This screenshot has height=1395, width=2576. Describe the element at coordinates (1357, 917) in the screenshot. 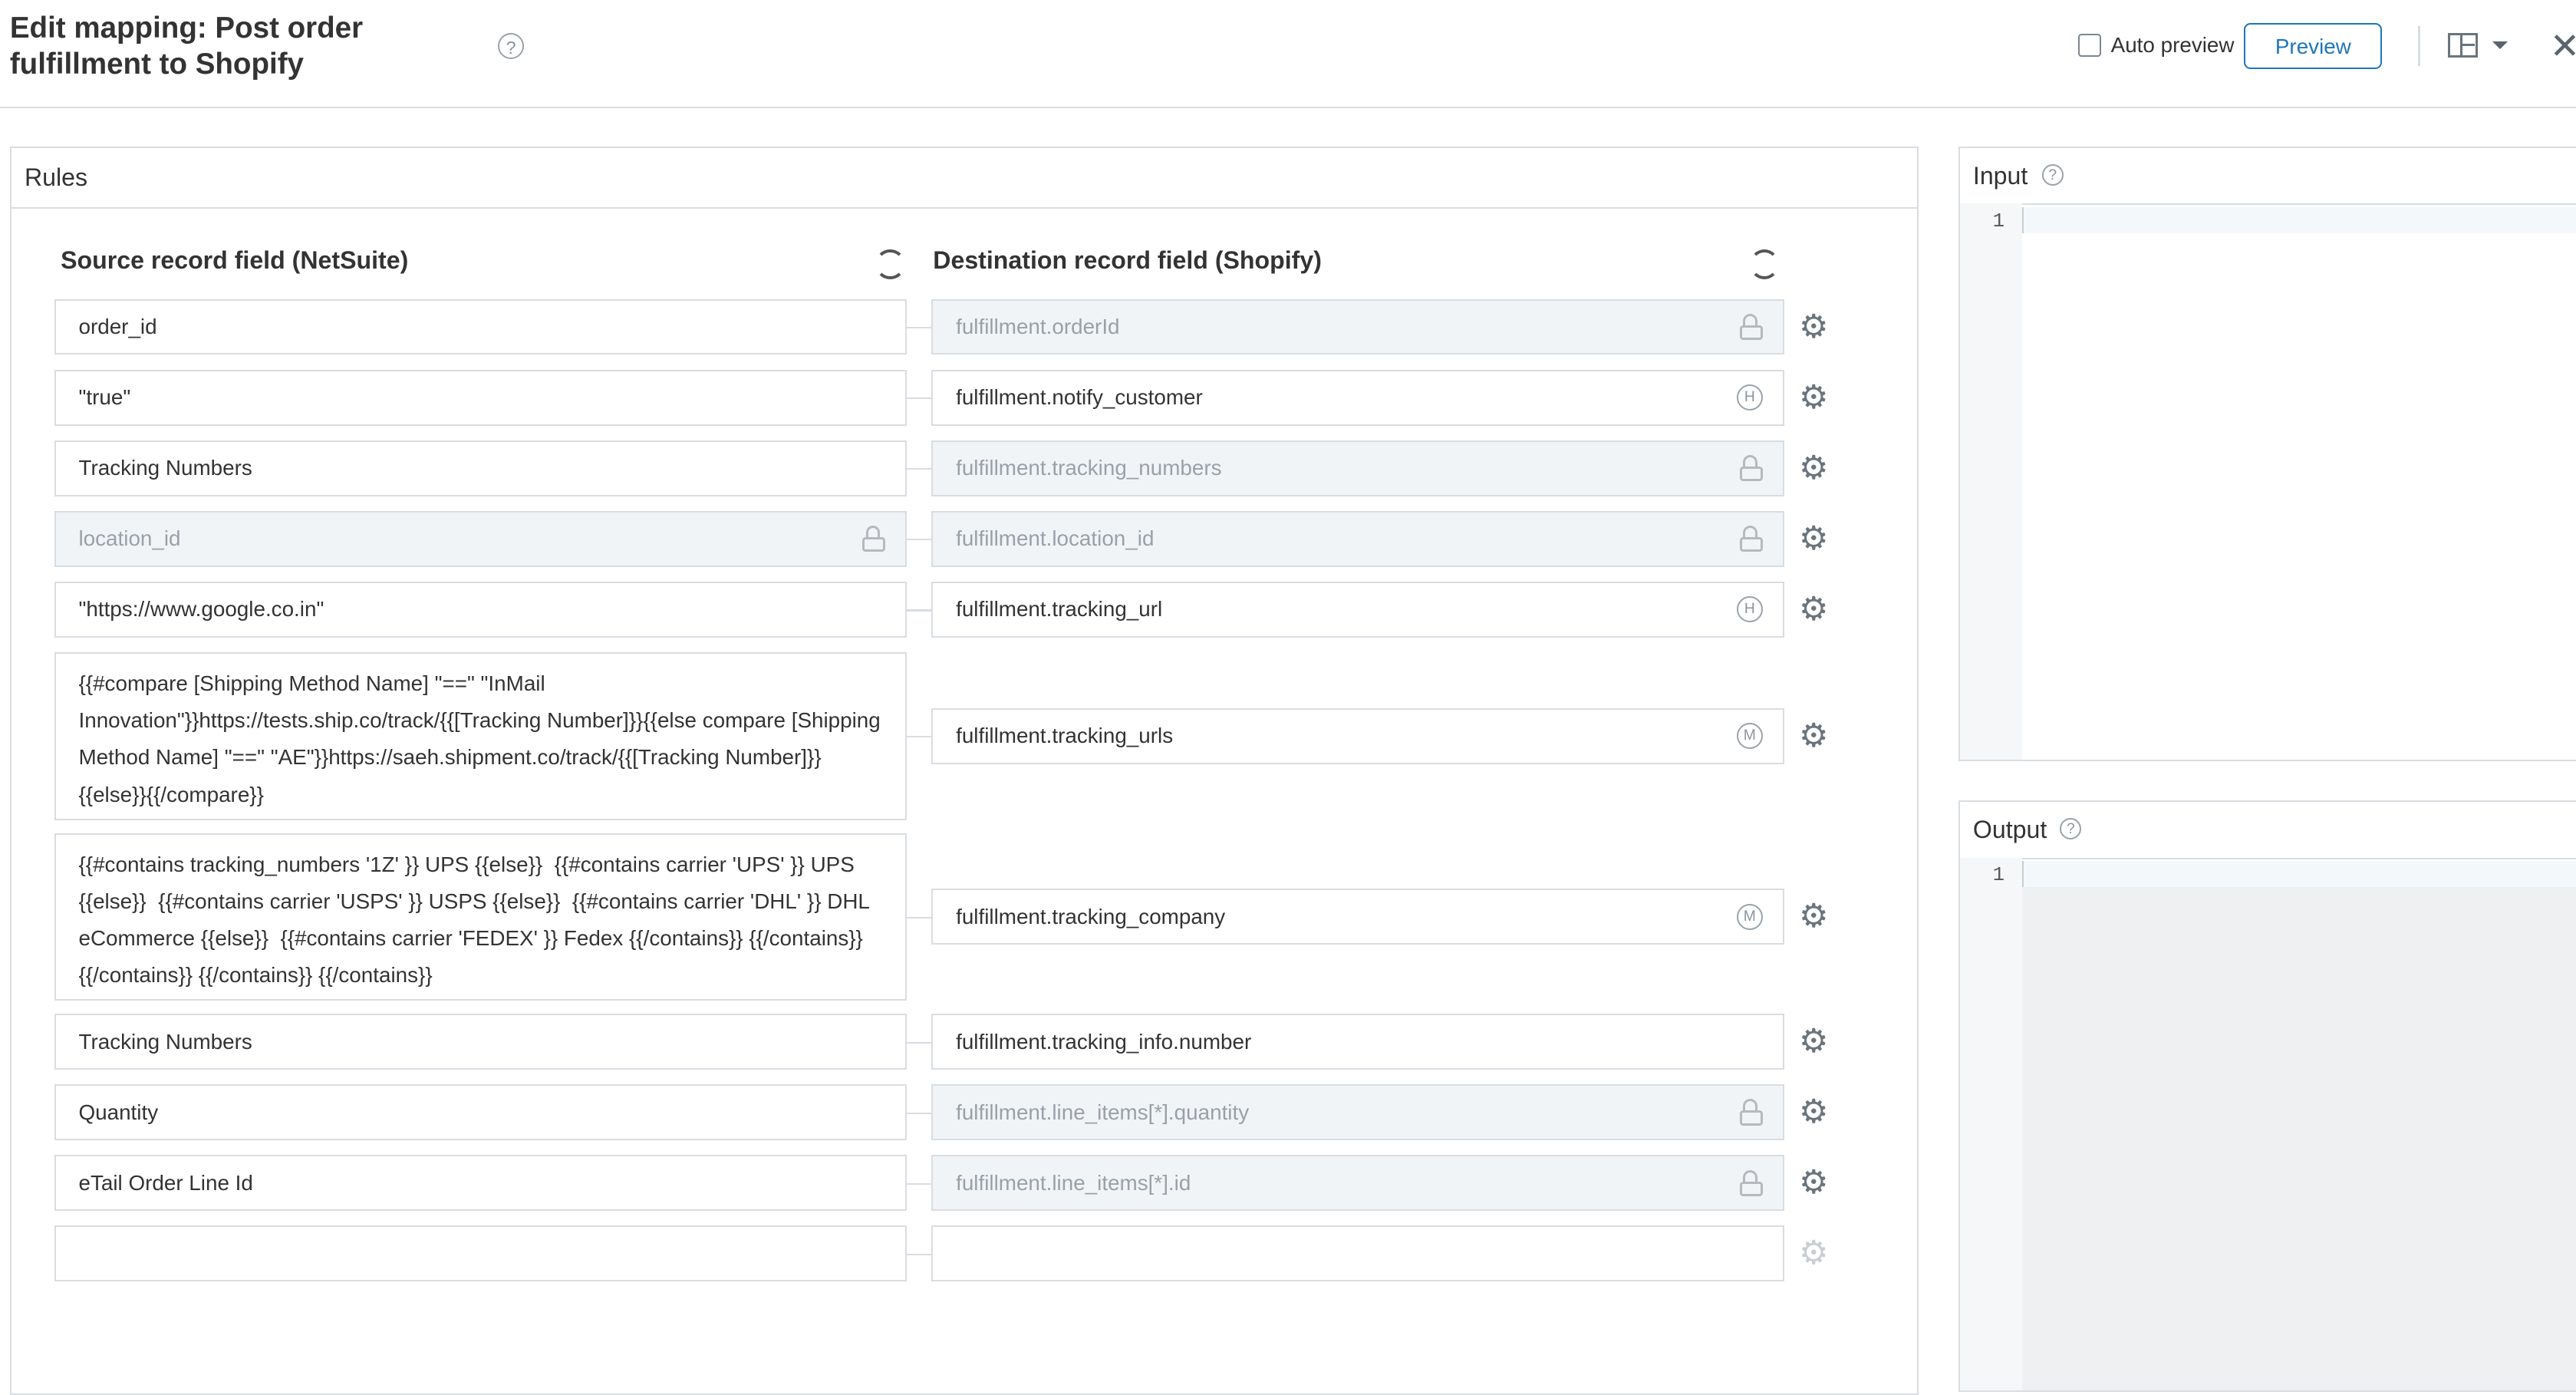

I see `destination-field-input: fulfillment.tracking_company M` at that location.